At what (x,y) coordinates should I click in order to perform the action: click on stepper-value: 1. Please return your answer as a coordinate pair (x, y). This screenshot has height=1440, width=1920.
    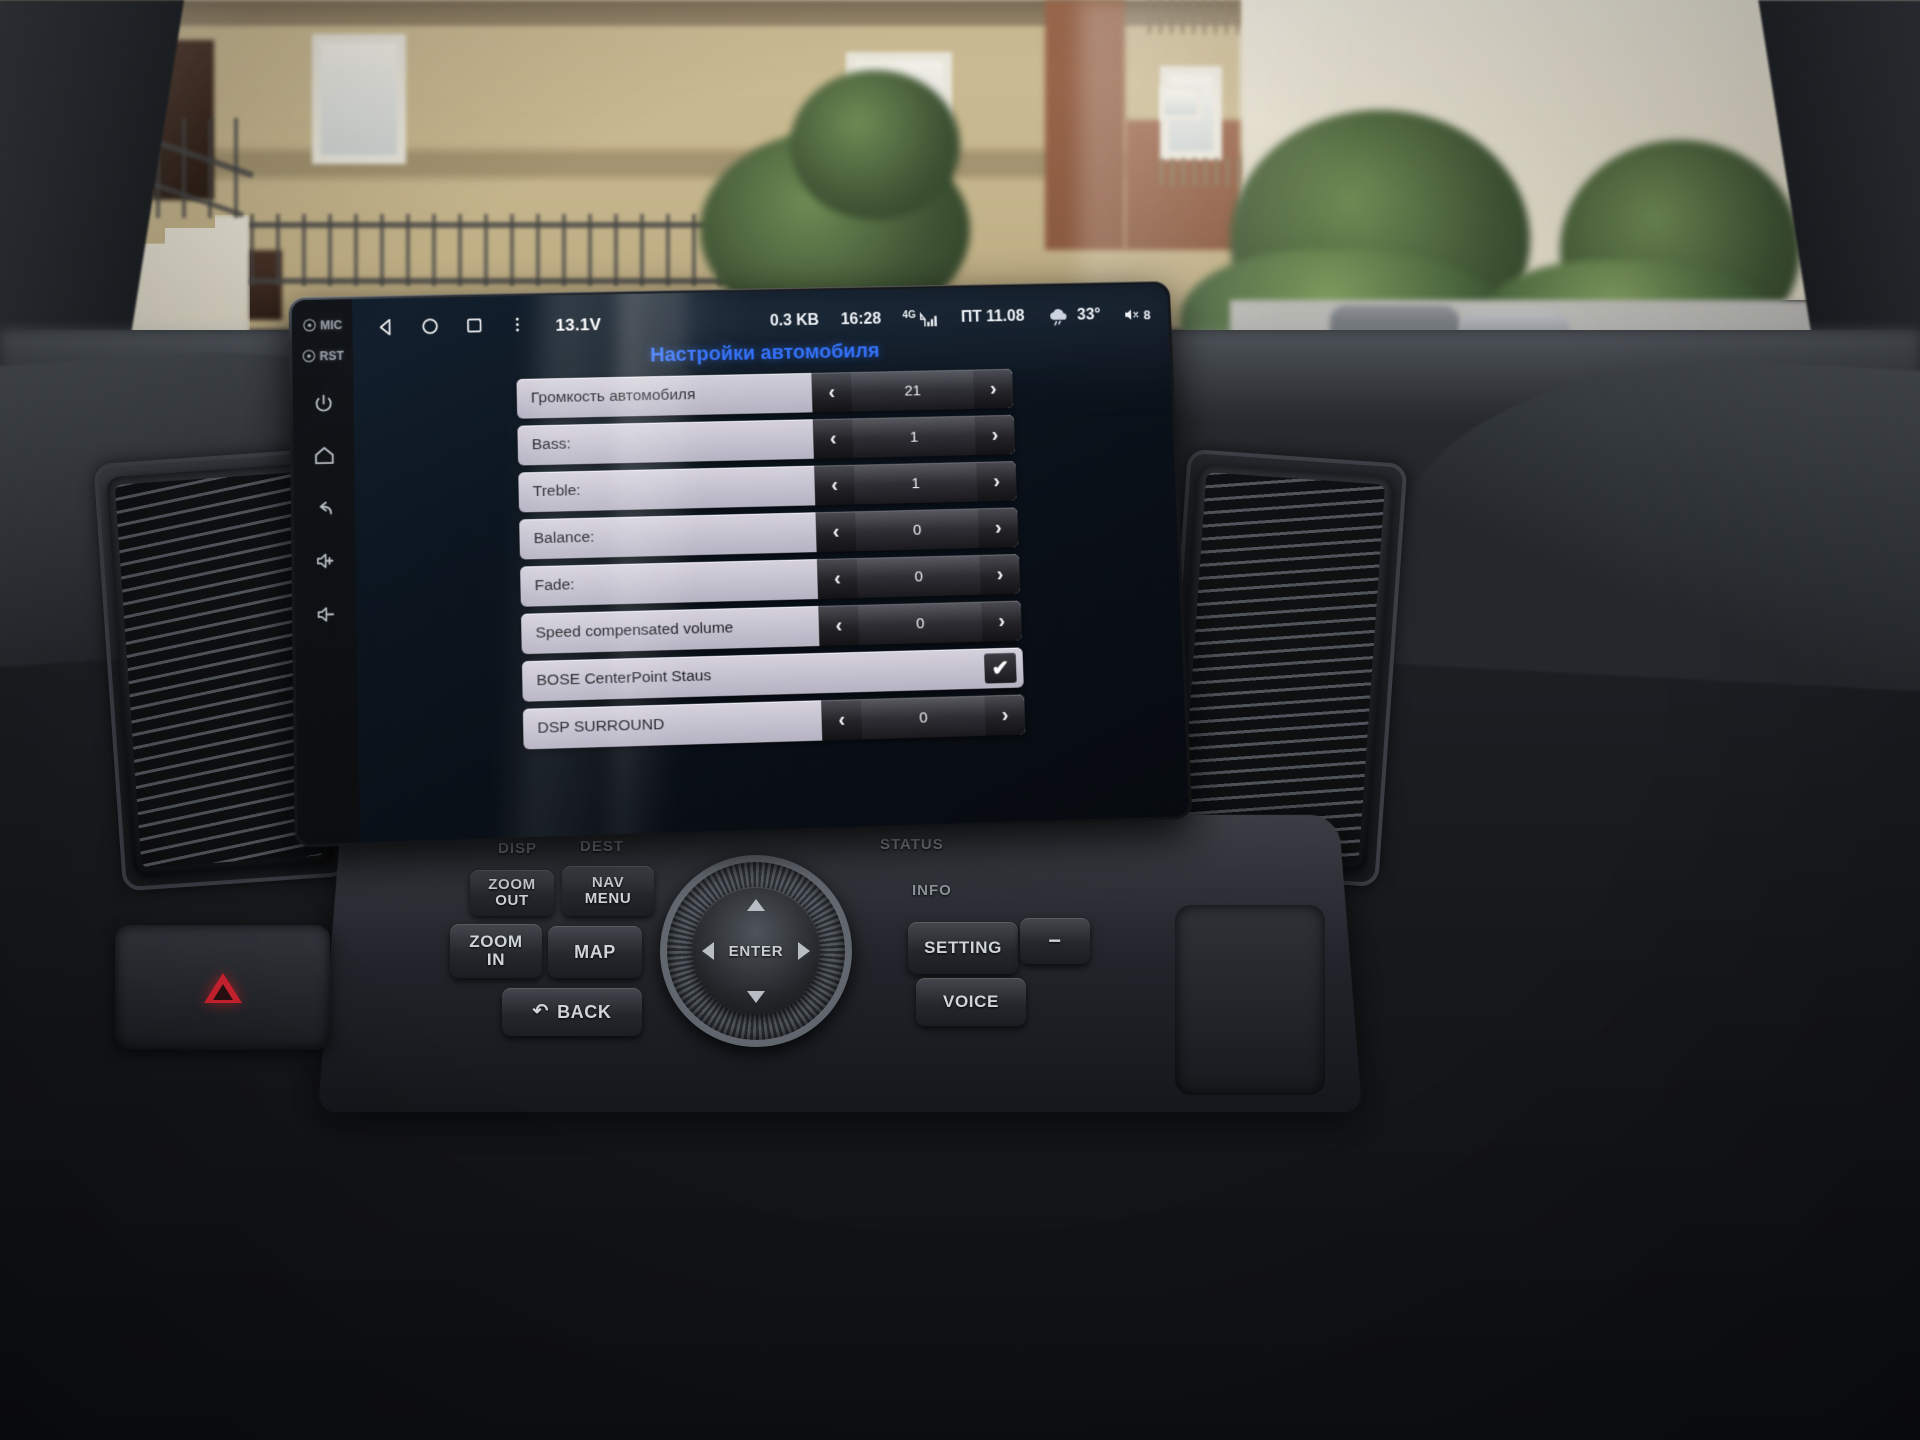
    Looking at the image, I should click on (914, 436).